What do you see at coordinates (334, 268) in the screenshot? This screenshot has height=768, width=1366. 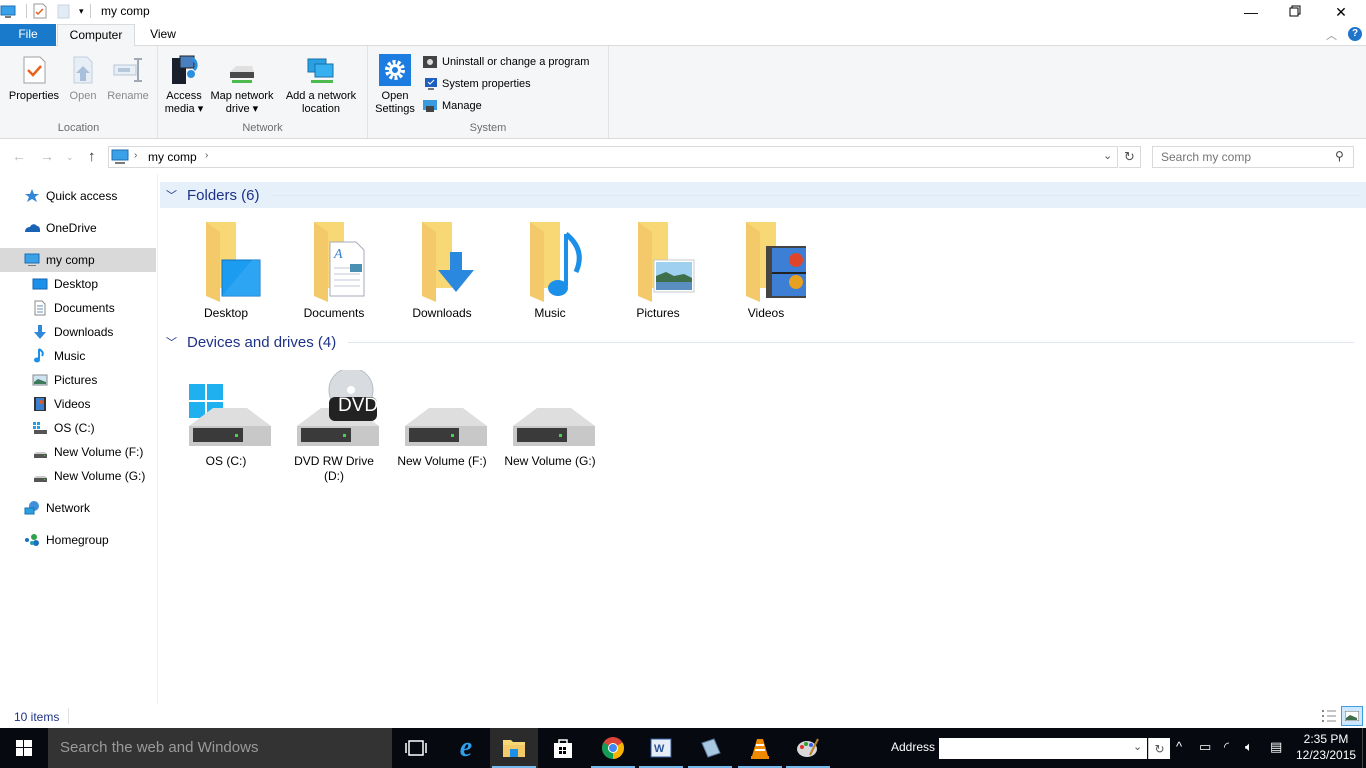 I see `folder-documents: A Documents` at bounding box center [334, 268].